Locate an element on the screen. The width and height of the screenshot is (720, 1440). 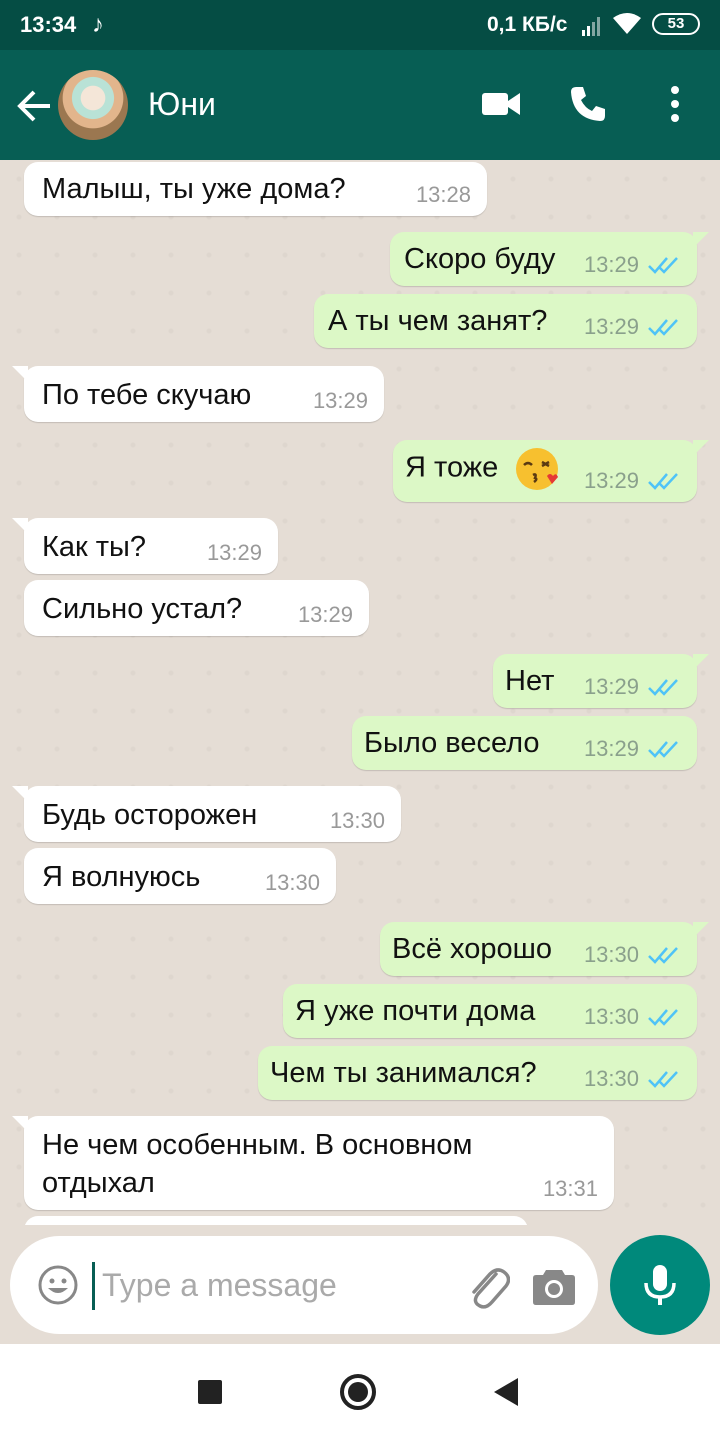
message-text: Малыш, ты уже дома? is located at coordinates (194, 189).